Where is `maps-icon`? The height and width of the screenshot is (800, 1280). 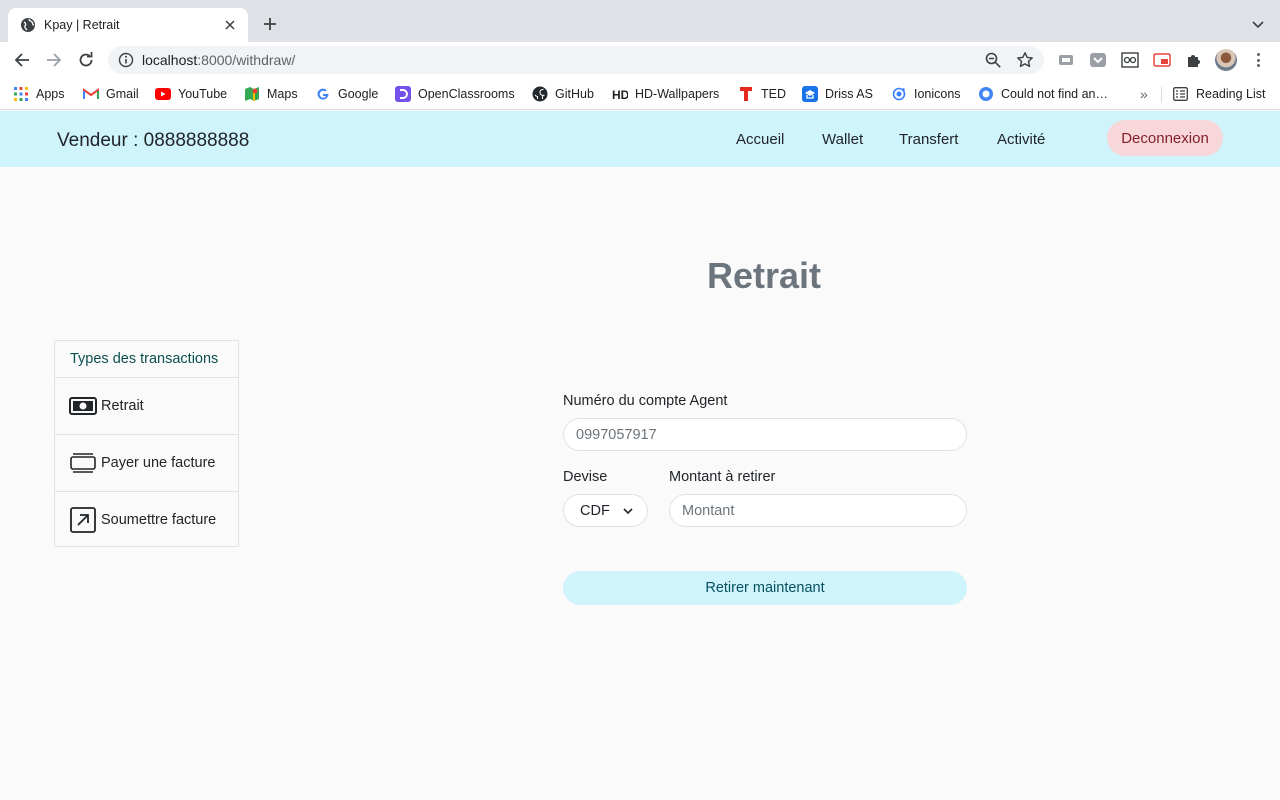 maps-icon is located at coordinates (252, 94).